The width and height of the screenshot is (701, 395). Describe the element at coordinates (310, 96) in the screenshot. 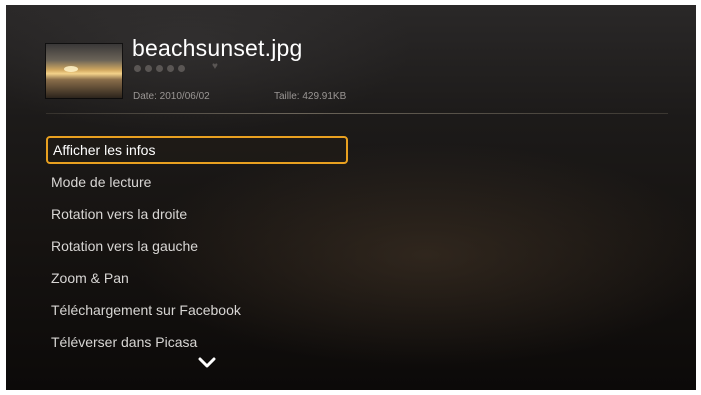

I see `file-size: Taille: 429.91KB` at that location.